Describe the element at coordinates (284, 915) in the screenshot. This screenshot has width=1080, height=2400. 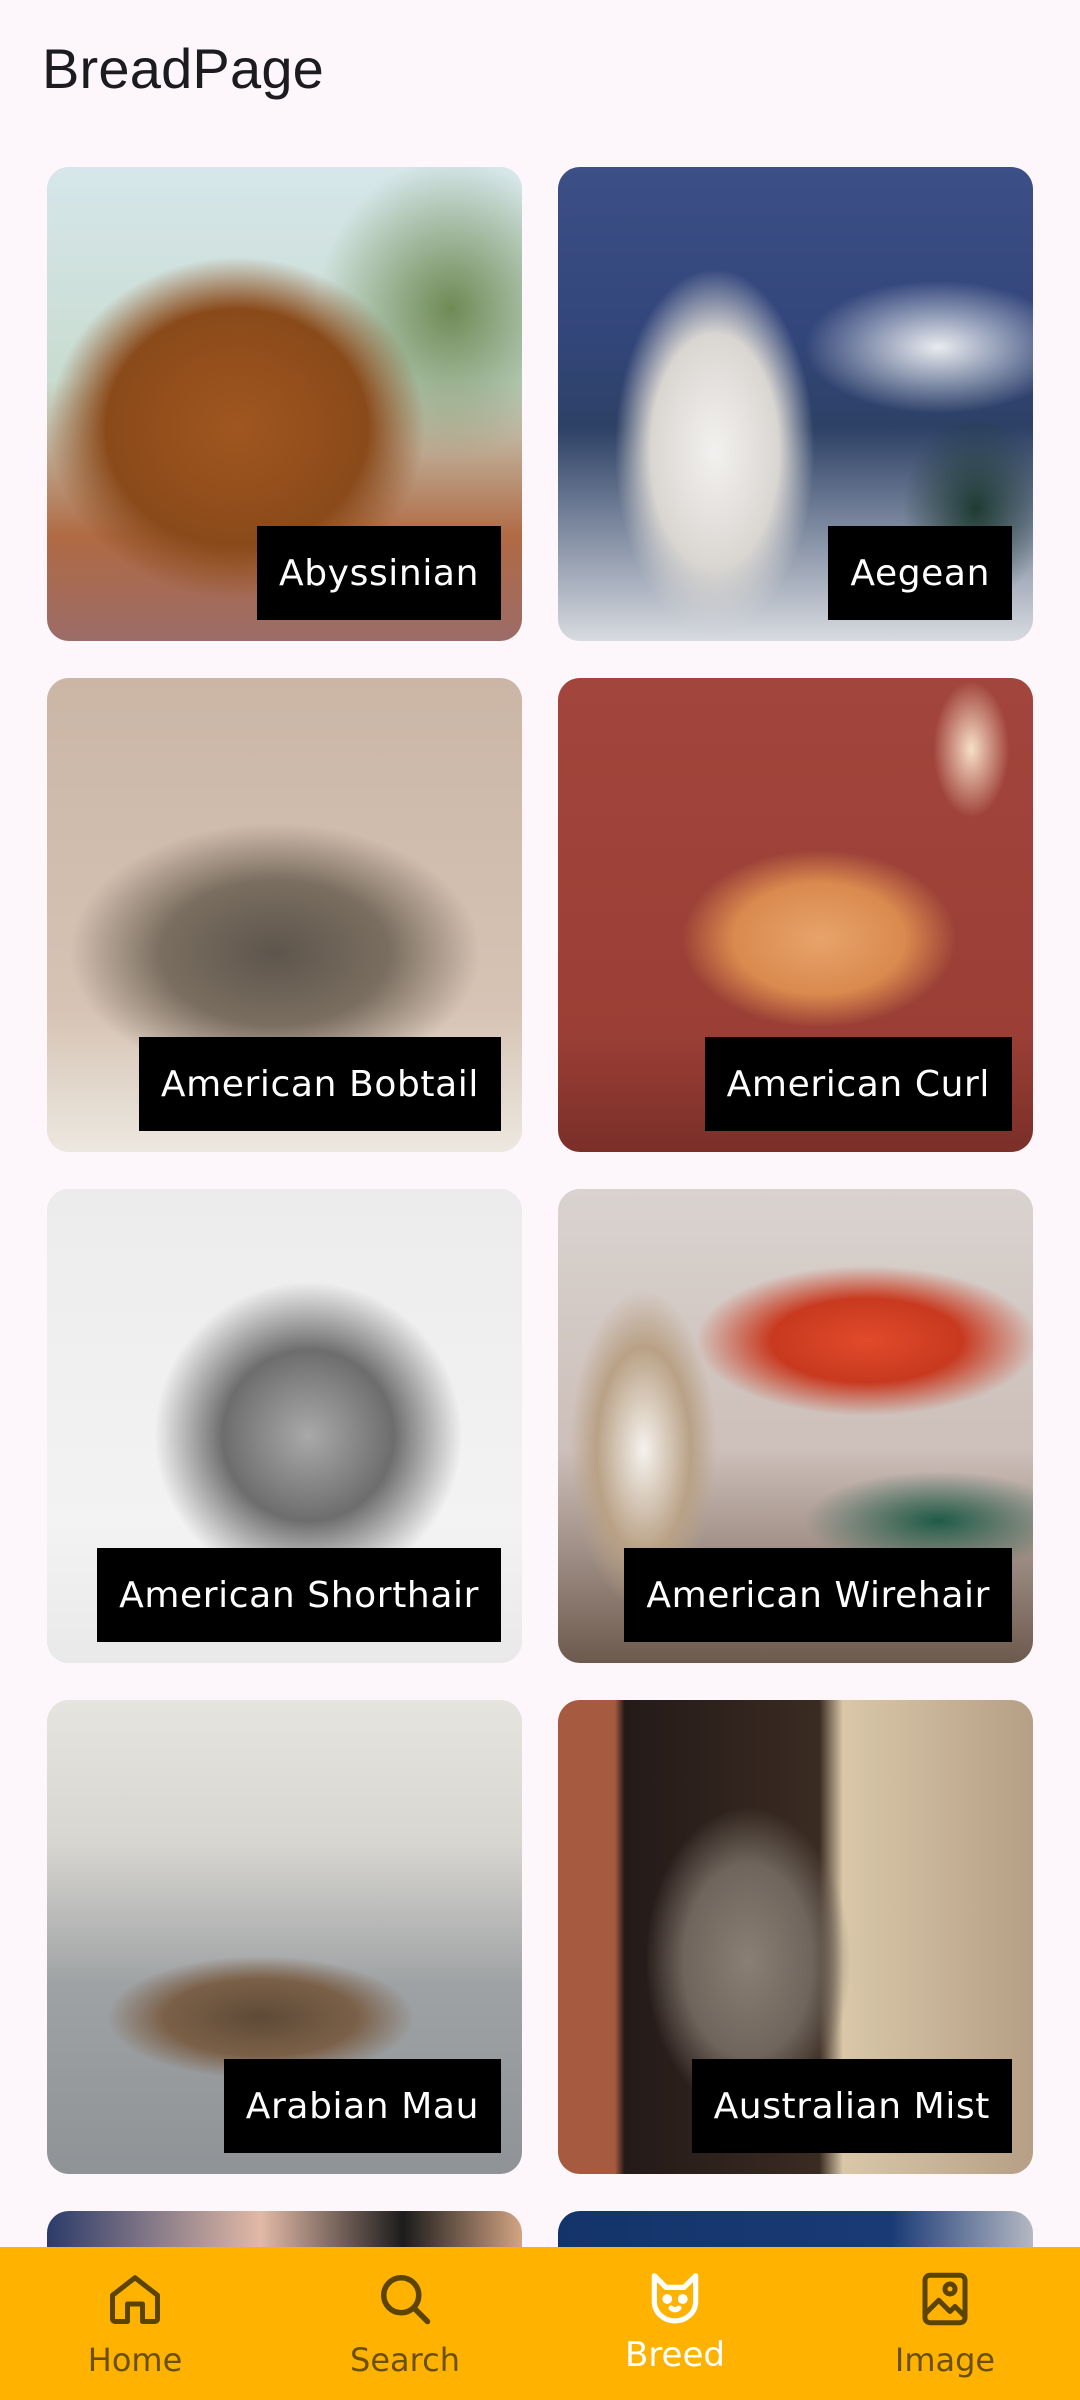
I see `breed-card-american-bobtail: American Bobtail` at that location.